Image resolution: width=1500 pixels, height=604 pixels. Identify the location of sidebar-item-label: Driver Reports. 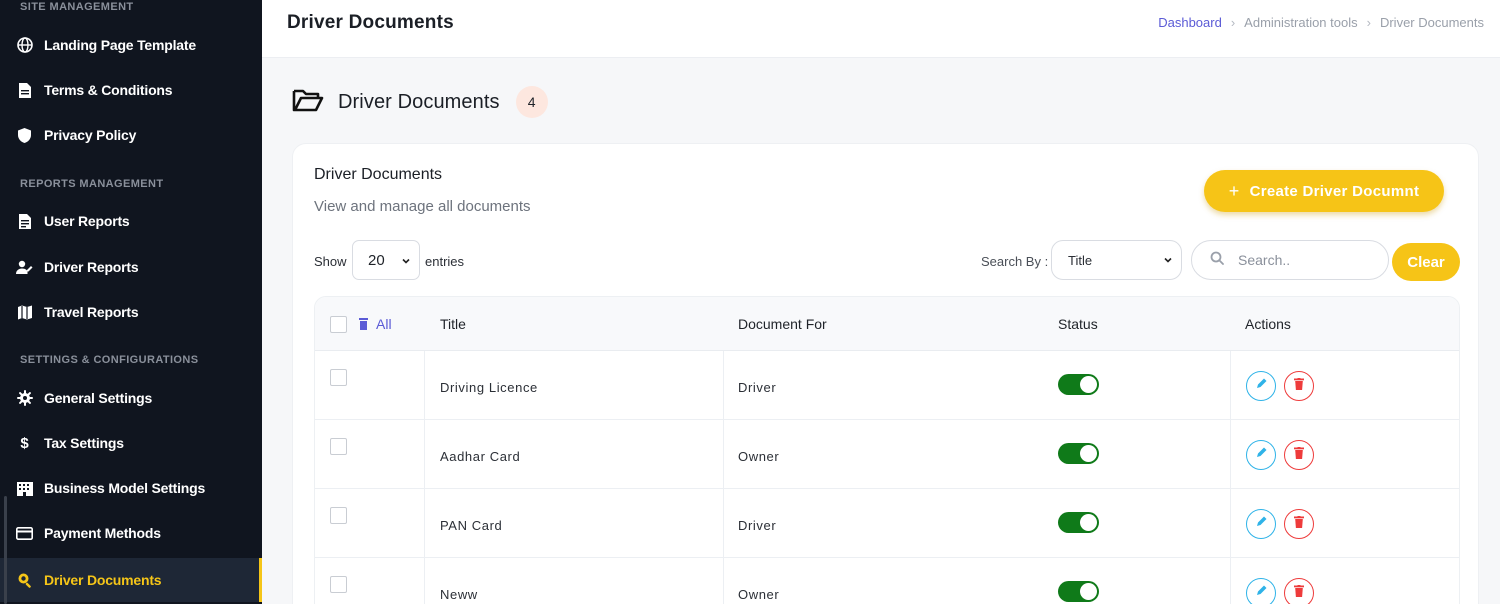
(91, 267).